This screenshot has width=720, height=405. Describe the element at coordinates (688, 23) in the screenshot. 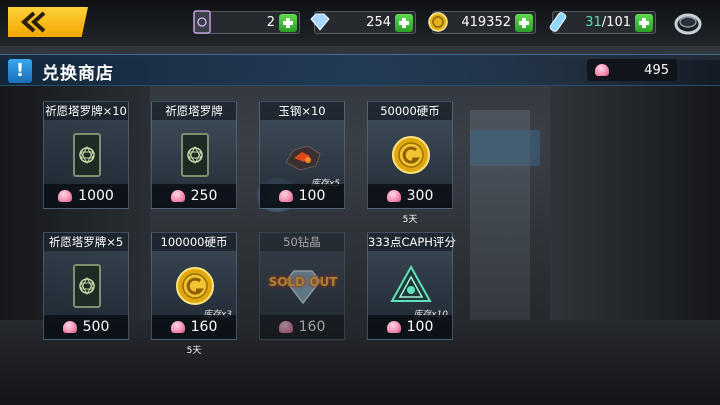

I see `settings-ring-icon` at that location.